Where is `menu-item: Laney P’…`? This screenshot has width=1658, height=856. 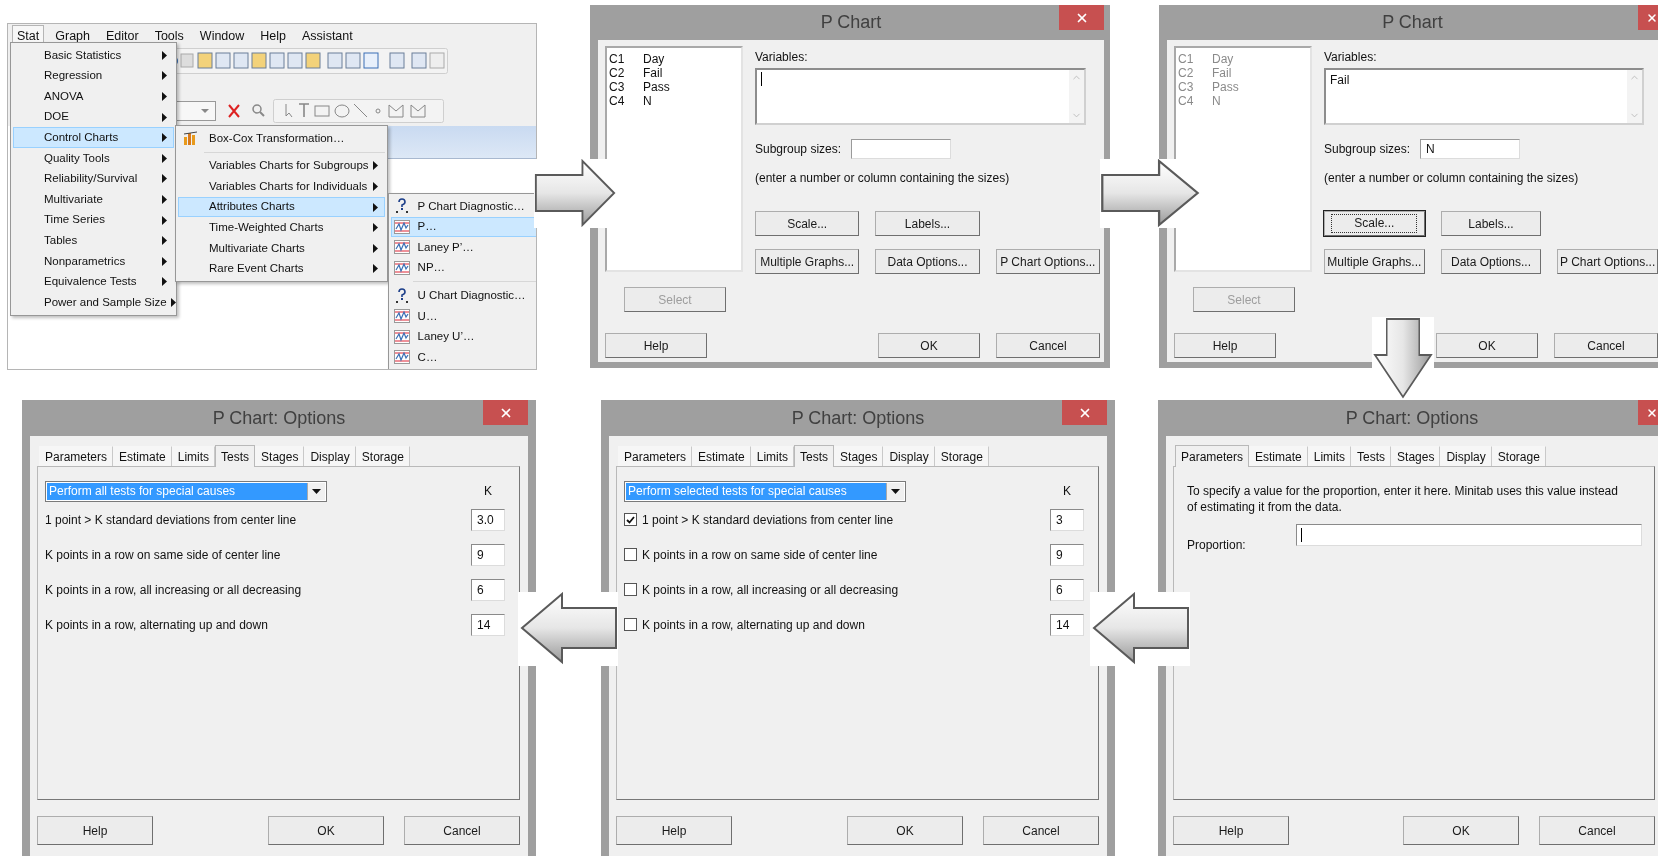 menu-item: Laney P’… is located at coordinates (463, 247).